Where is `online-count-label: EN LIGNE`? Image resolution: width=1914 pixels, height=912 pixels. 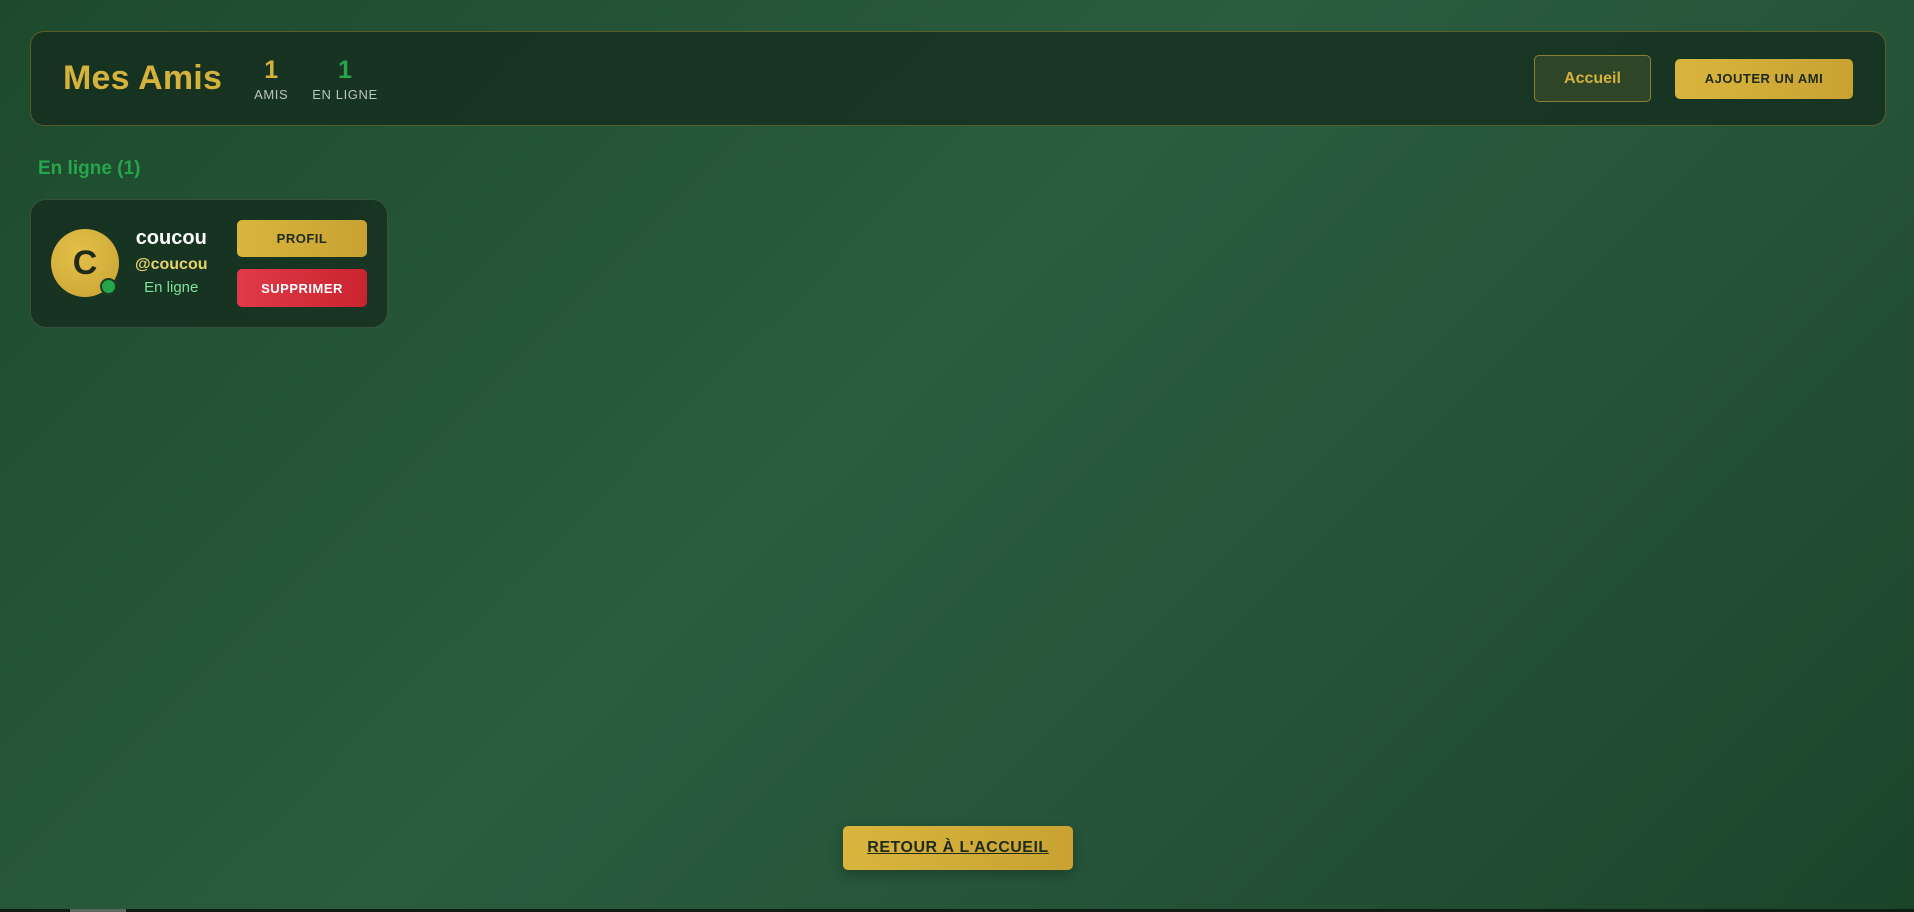 online-count-label: EN LIGNE is located at coordinates (345, 94).